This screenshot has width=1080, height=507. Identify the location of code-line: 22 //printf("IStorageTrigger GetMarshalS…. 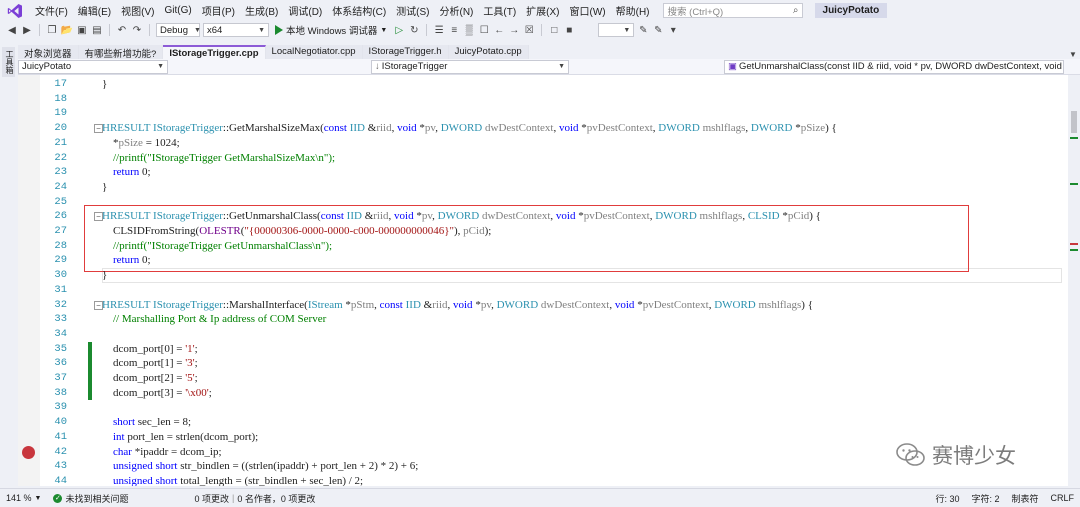
(543, 158).